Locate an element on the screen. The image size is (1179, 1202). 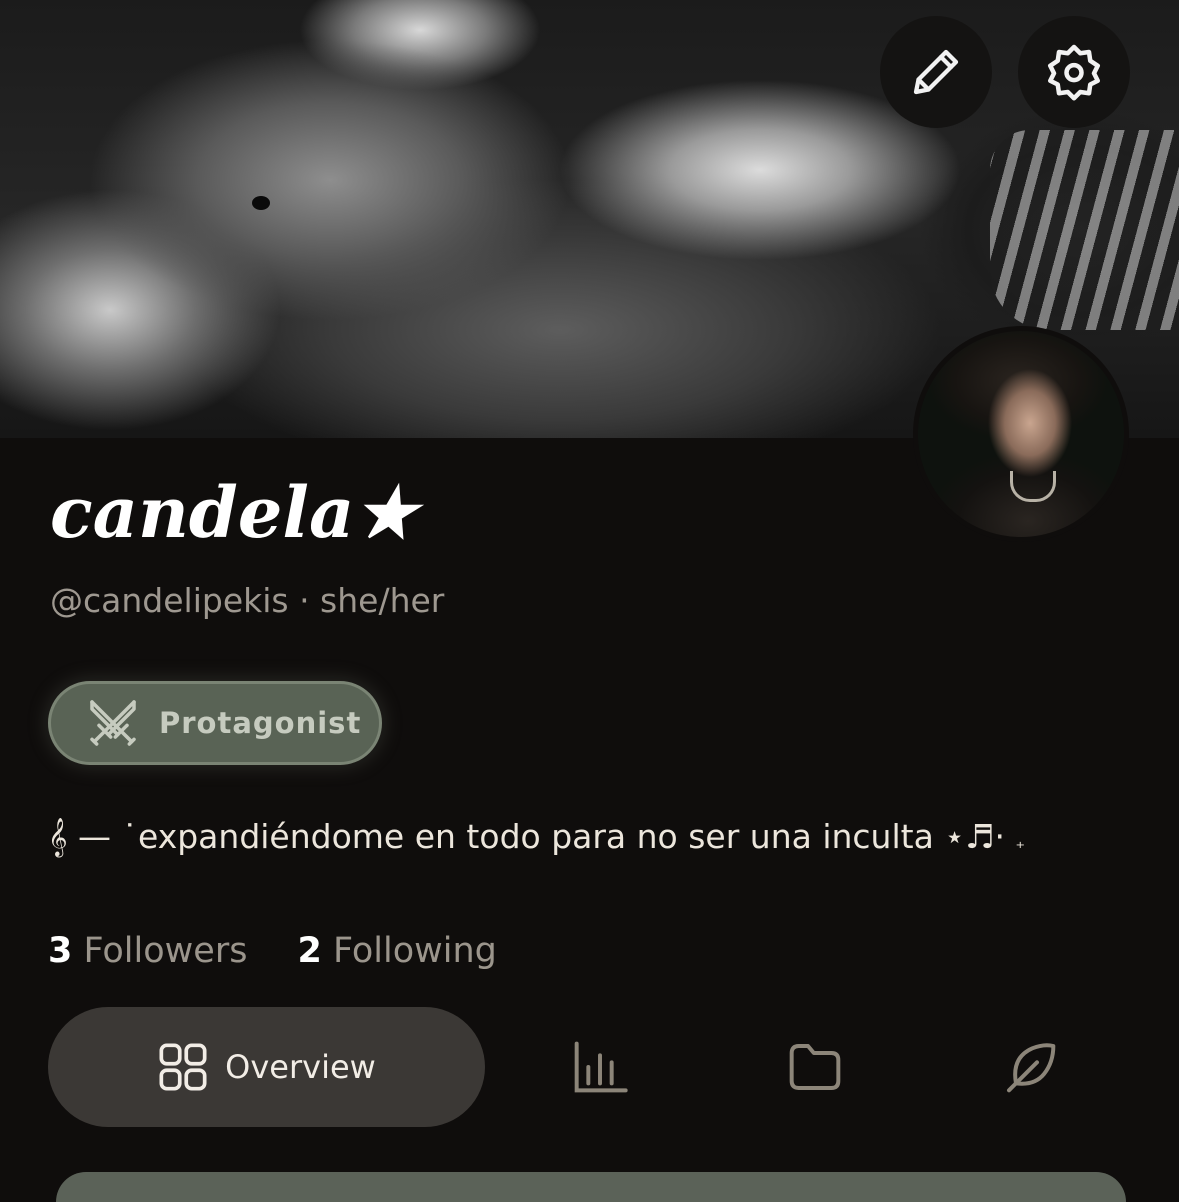
followers-label: Followers is located at coordinates (165, 951).